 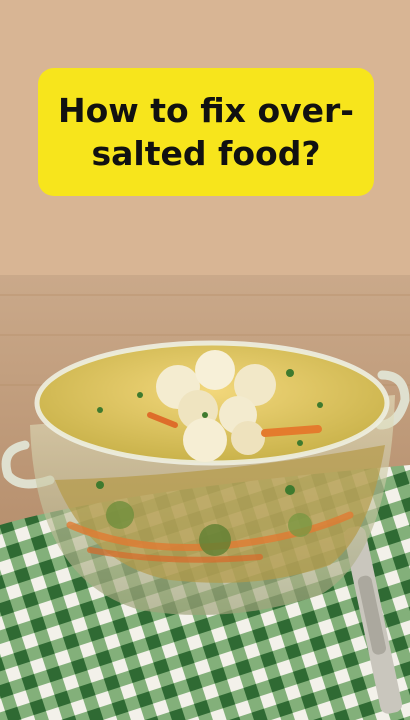 I want to click on caption-box: How to fix over-salted food?, so click(x=206, y=132).